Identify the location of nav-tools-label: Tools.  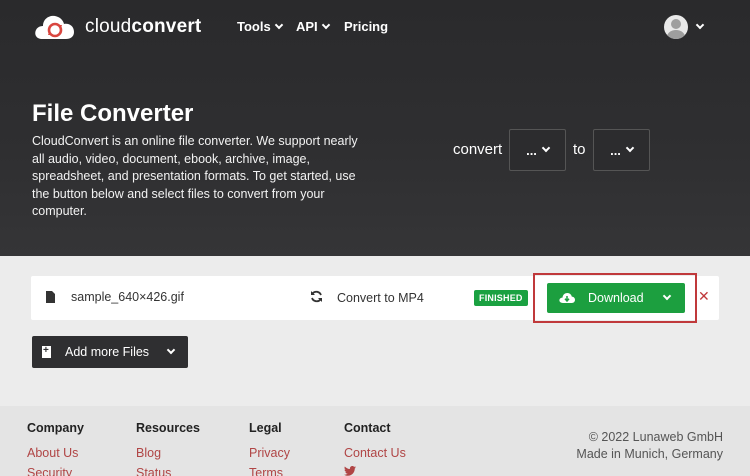
(254, 26).